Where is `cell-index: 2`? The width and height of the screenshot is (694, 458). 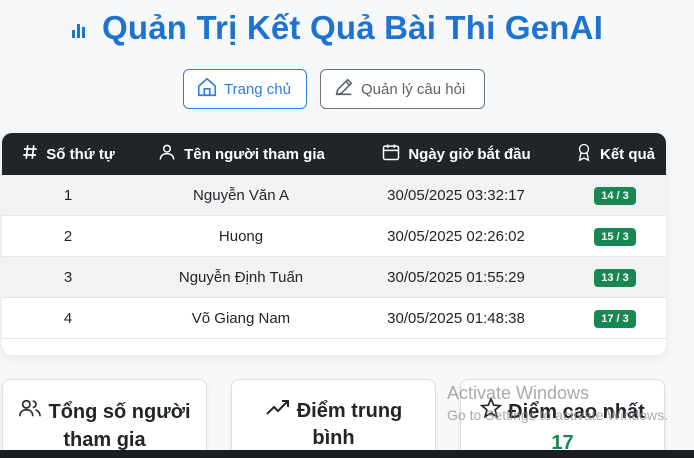 cell-index: 2 is located at coordinates (68, 236).